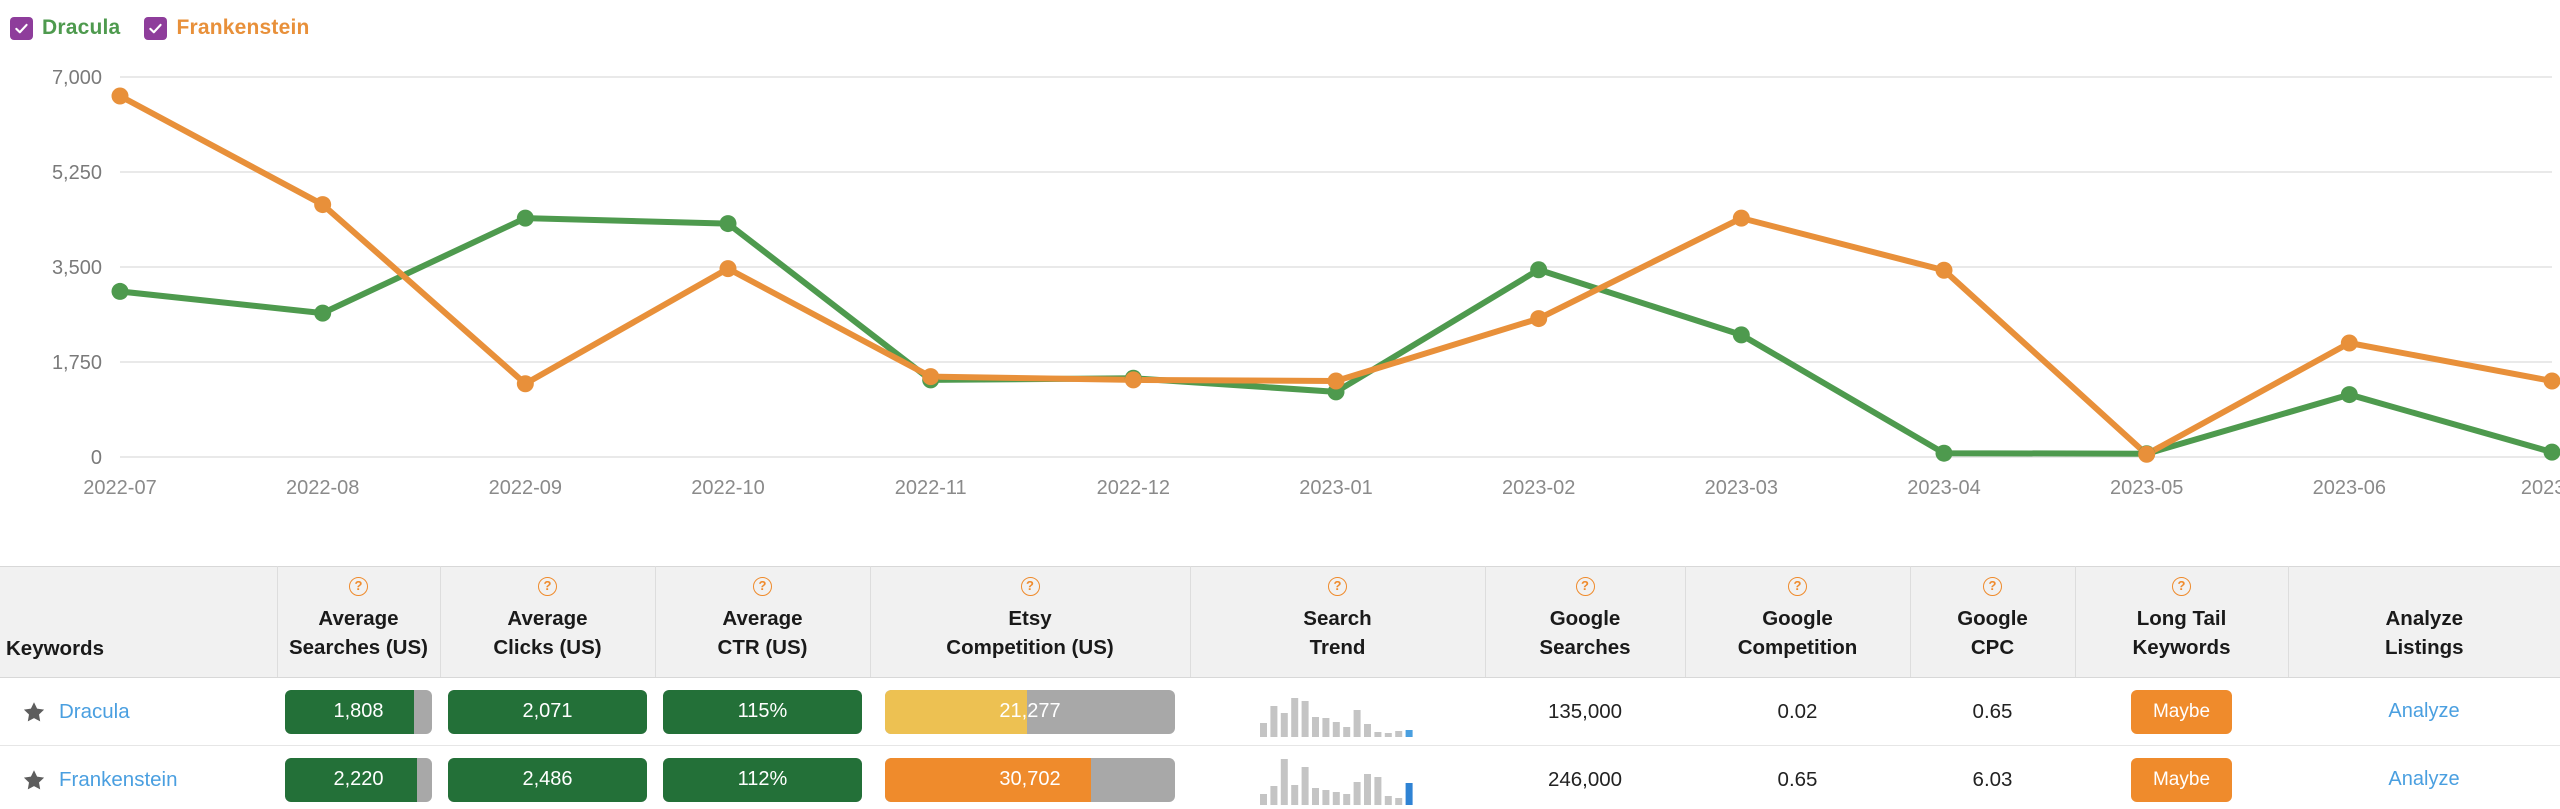 The width and height of the screenshot is (2560, 809). I want to click on col-header-line-2: Clicks (US), so click(547, 648).